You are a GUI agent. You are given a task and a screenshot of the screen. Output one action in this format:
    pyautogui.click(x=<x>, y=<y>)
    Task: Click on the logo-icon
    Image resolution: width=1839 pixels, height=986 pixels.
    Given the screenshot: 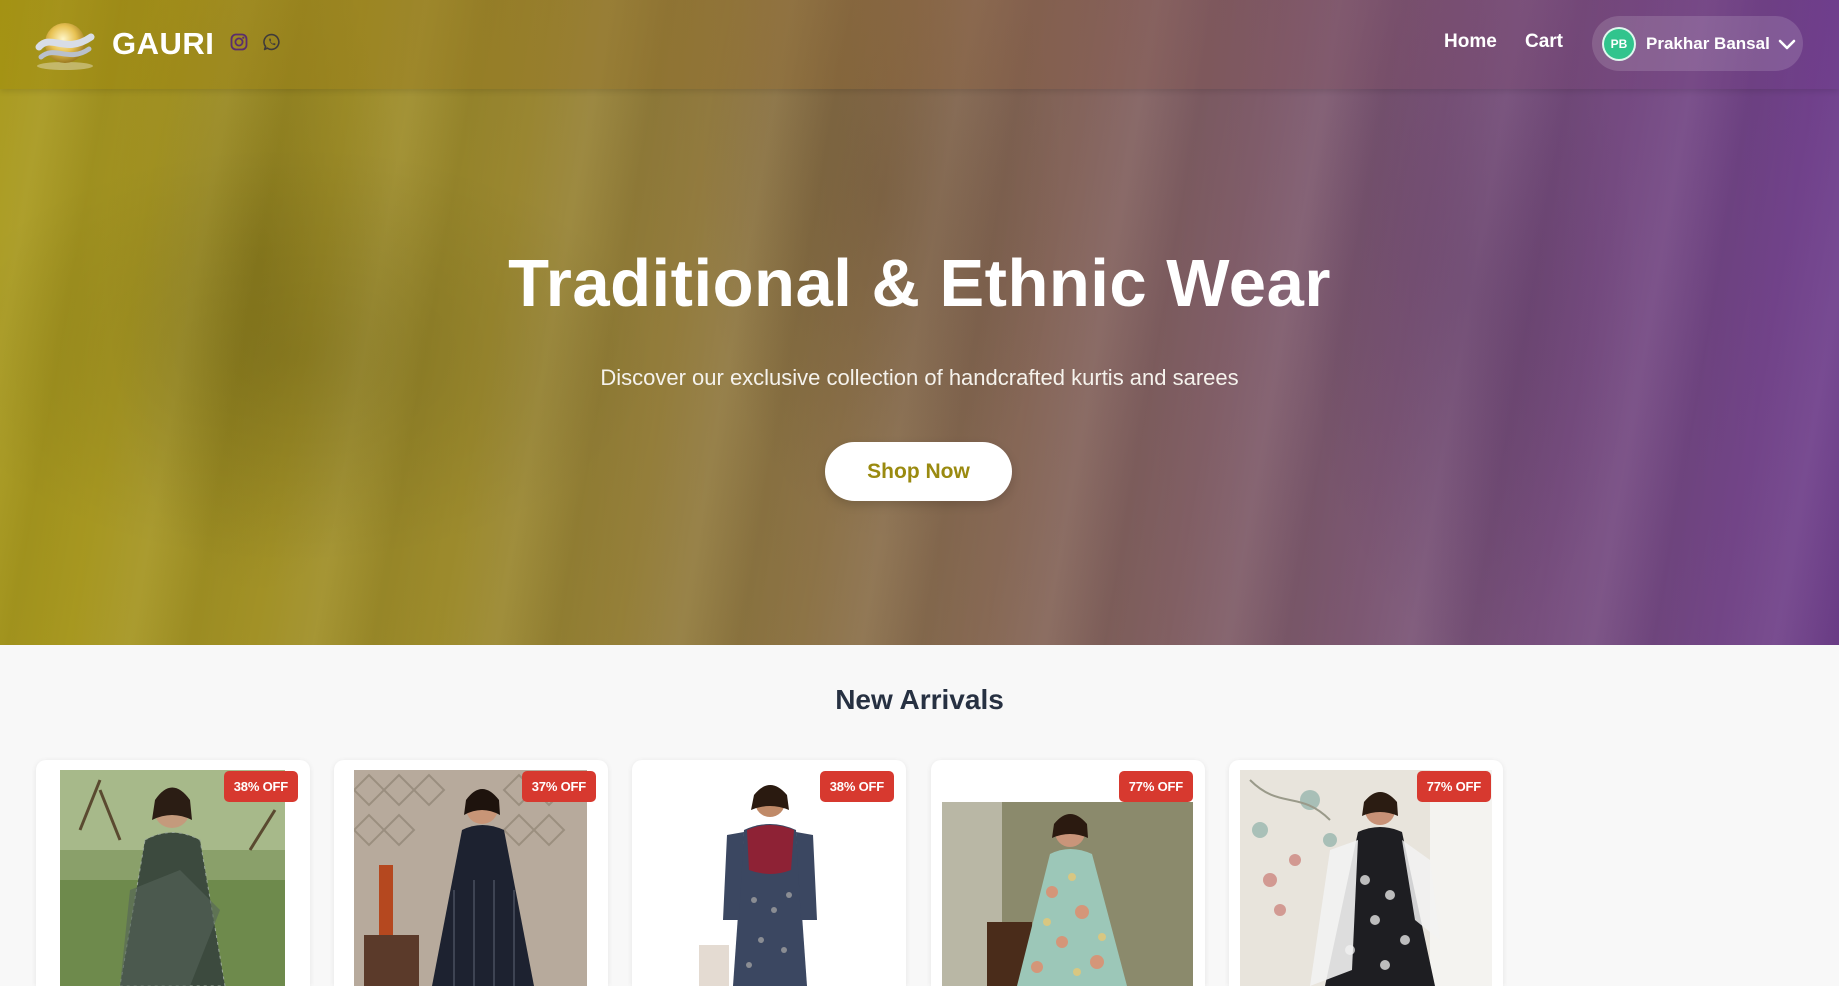 What is the action you would take?
    pyautogui.click(x=65, y=46)
    